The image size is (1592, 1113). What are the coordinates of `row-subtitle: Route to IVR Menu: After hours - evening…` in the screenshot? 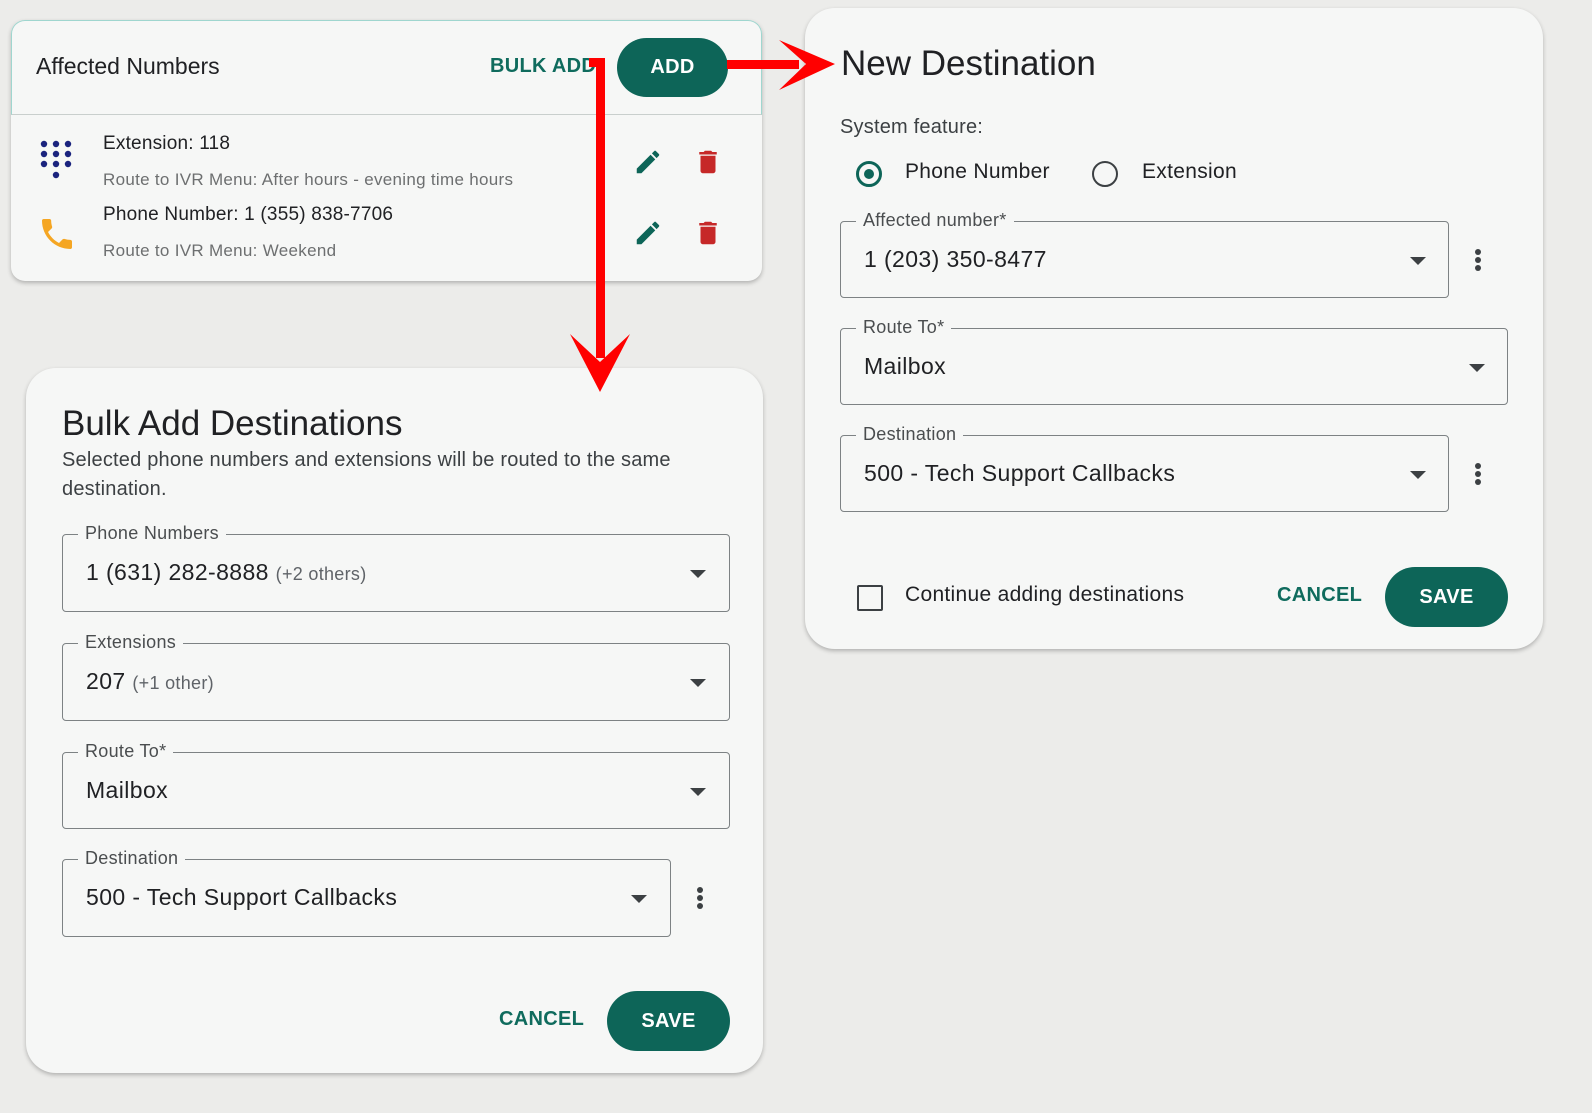 It's located at (308, 179).